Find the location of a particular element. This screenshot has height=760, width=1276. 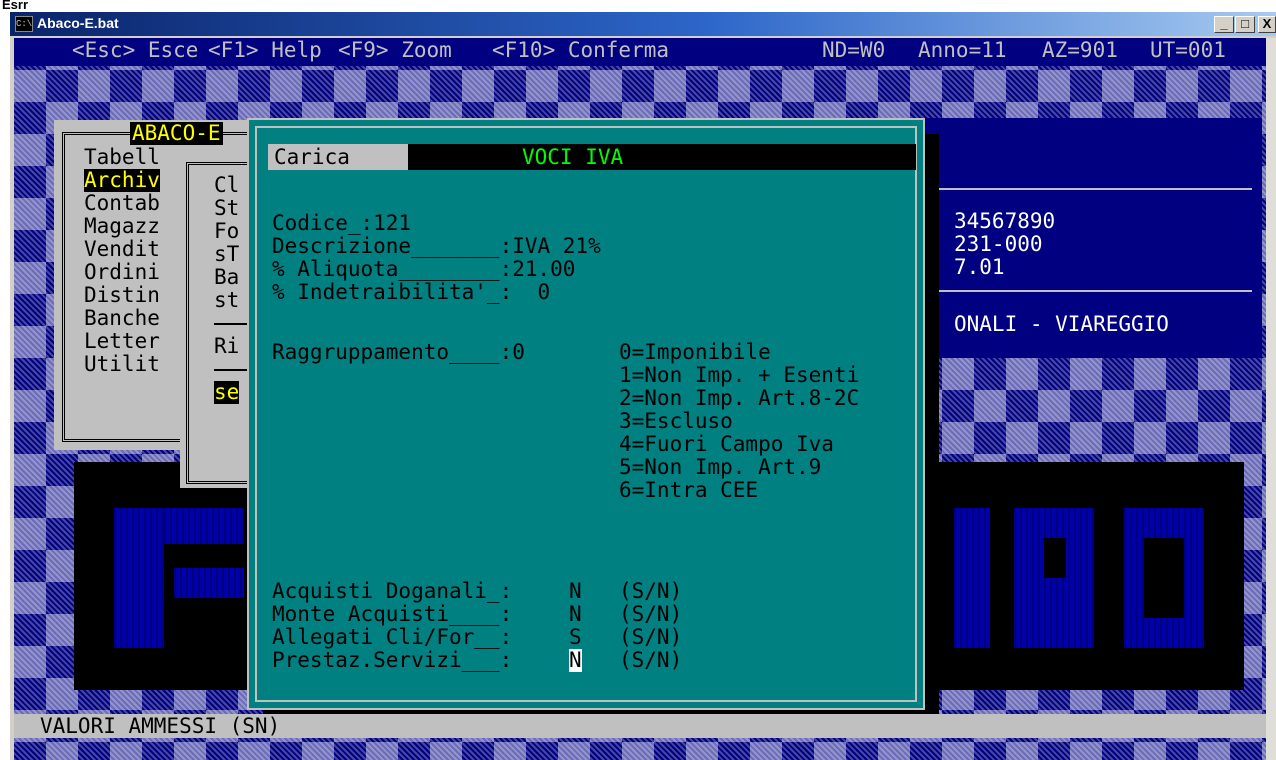

status-message: VALORI AMMESSI (SN) is located at coordinates (160, 726).